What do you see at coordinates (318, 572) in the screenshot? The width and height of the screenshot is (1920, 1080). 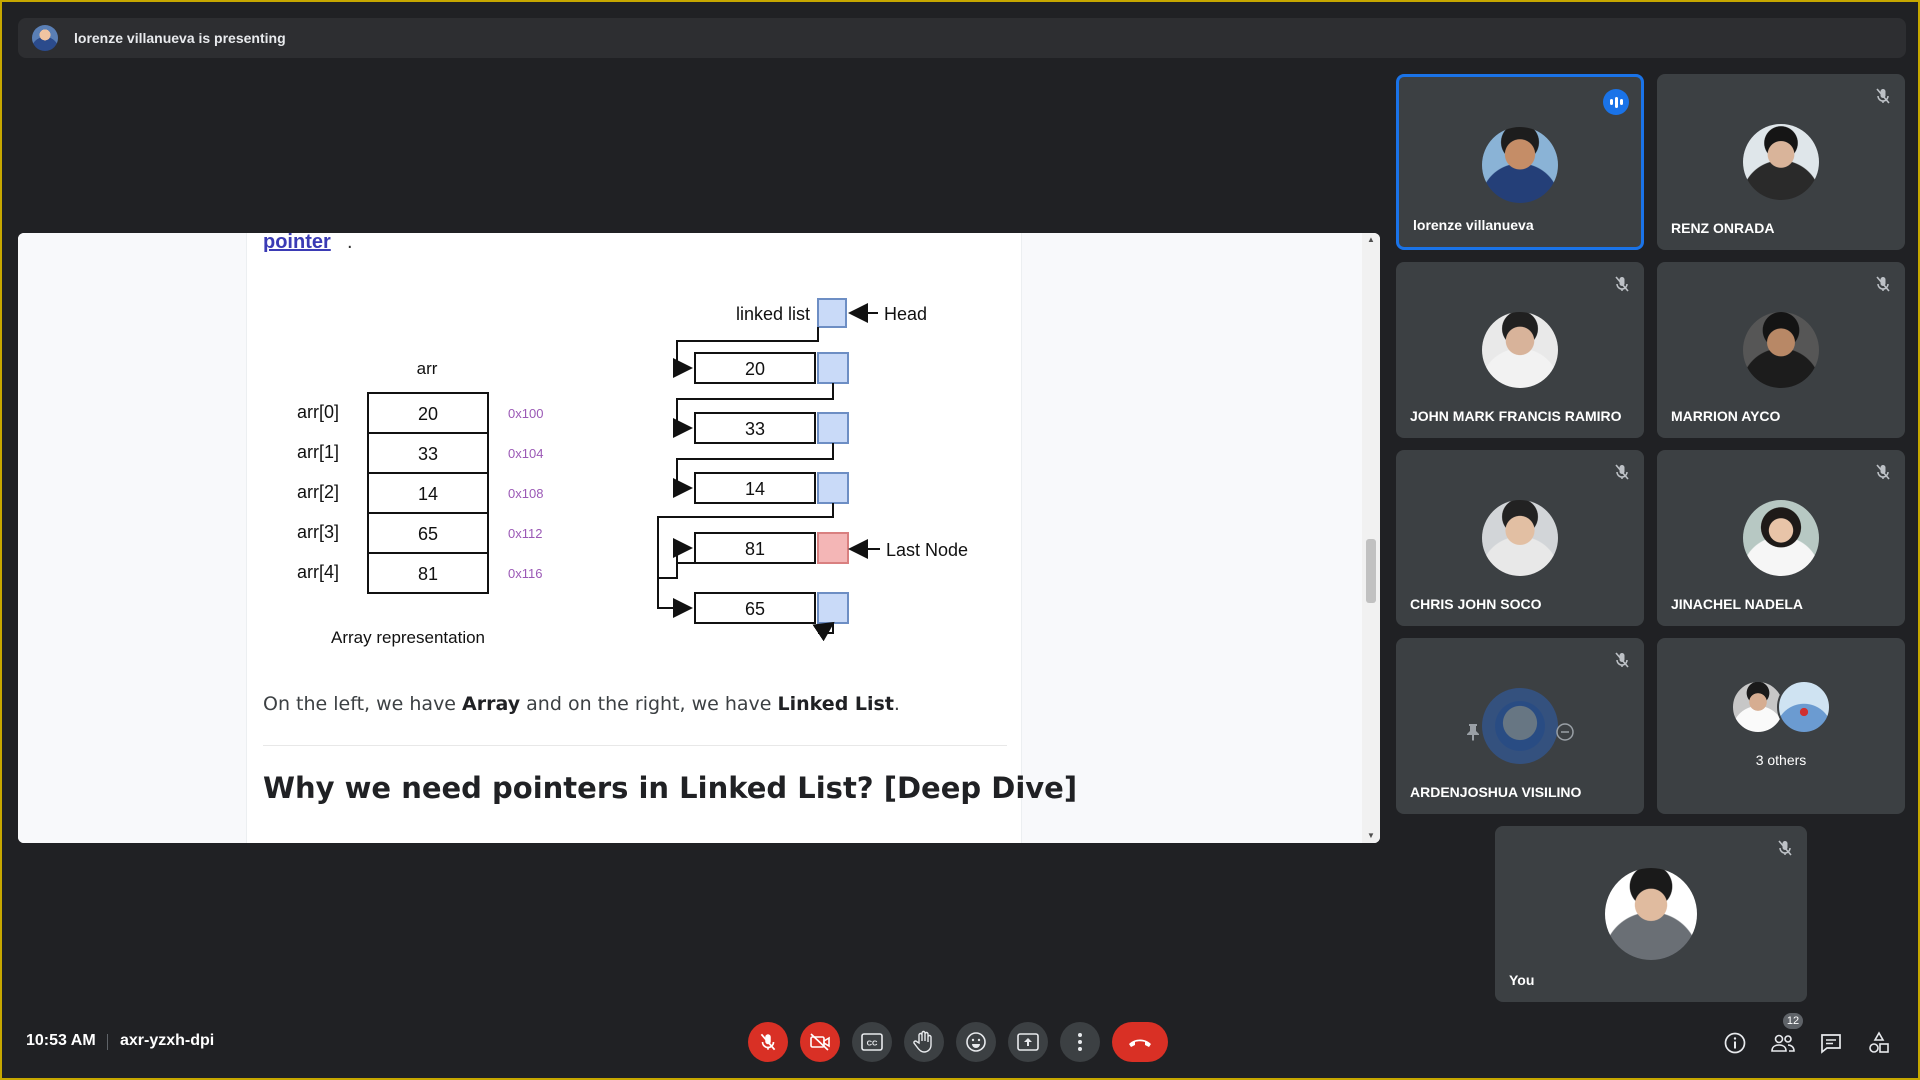 I see `array-index-label: arr[4]` at bounding box center [318, 572].